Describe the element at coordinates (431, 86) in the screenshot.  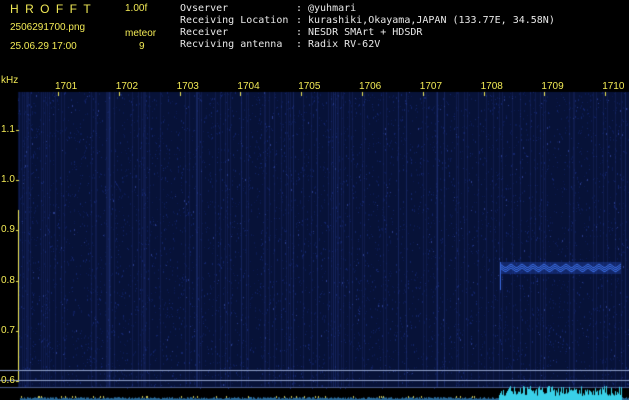
I see `x-tick-label: 1707` at that location.